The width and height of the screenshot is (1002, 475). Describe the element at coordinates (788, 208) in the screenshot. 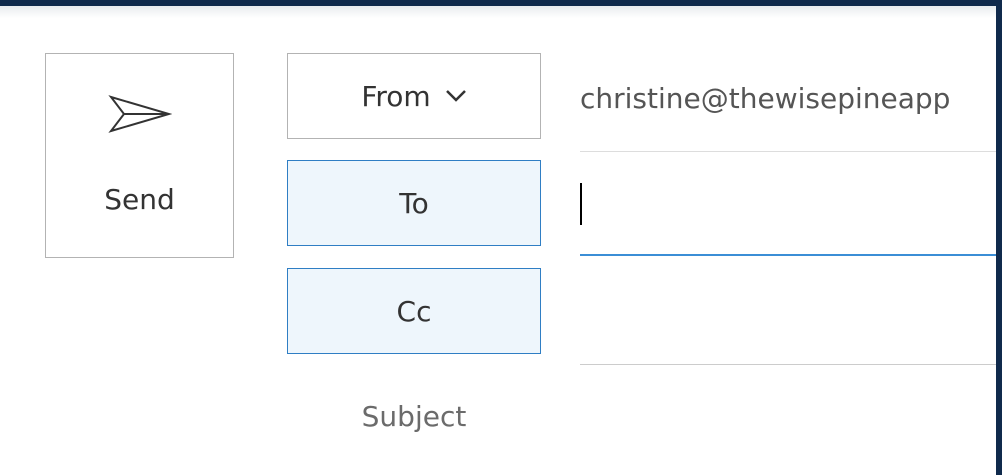

I see `to-input` at that location.